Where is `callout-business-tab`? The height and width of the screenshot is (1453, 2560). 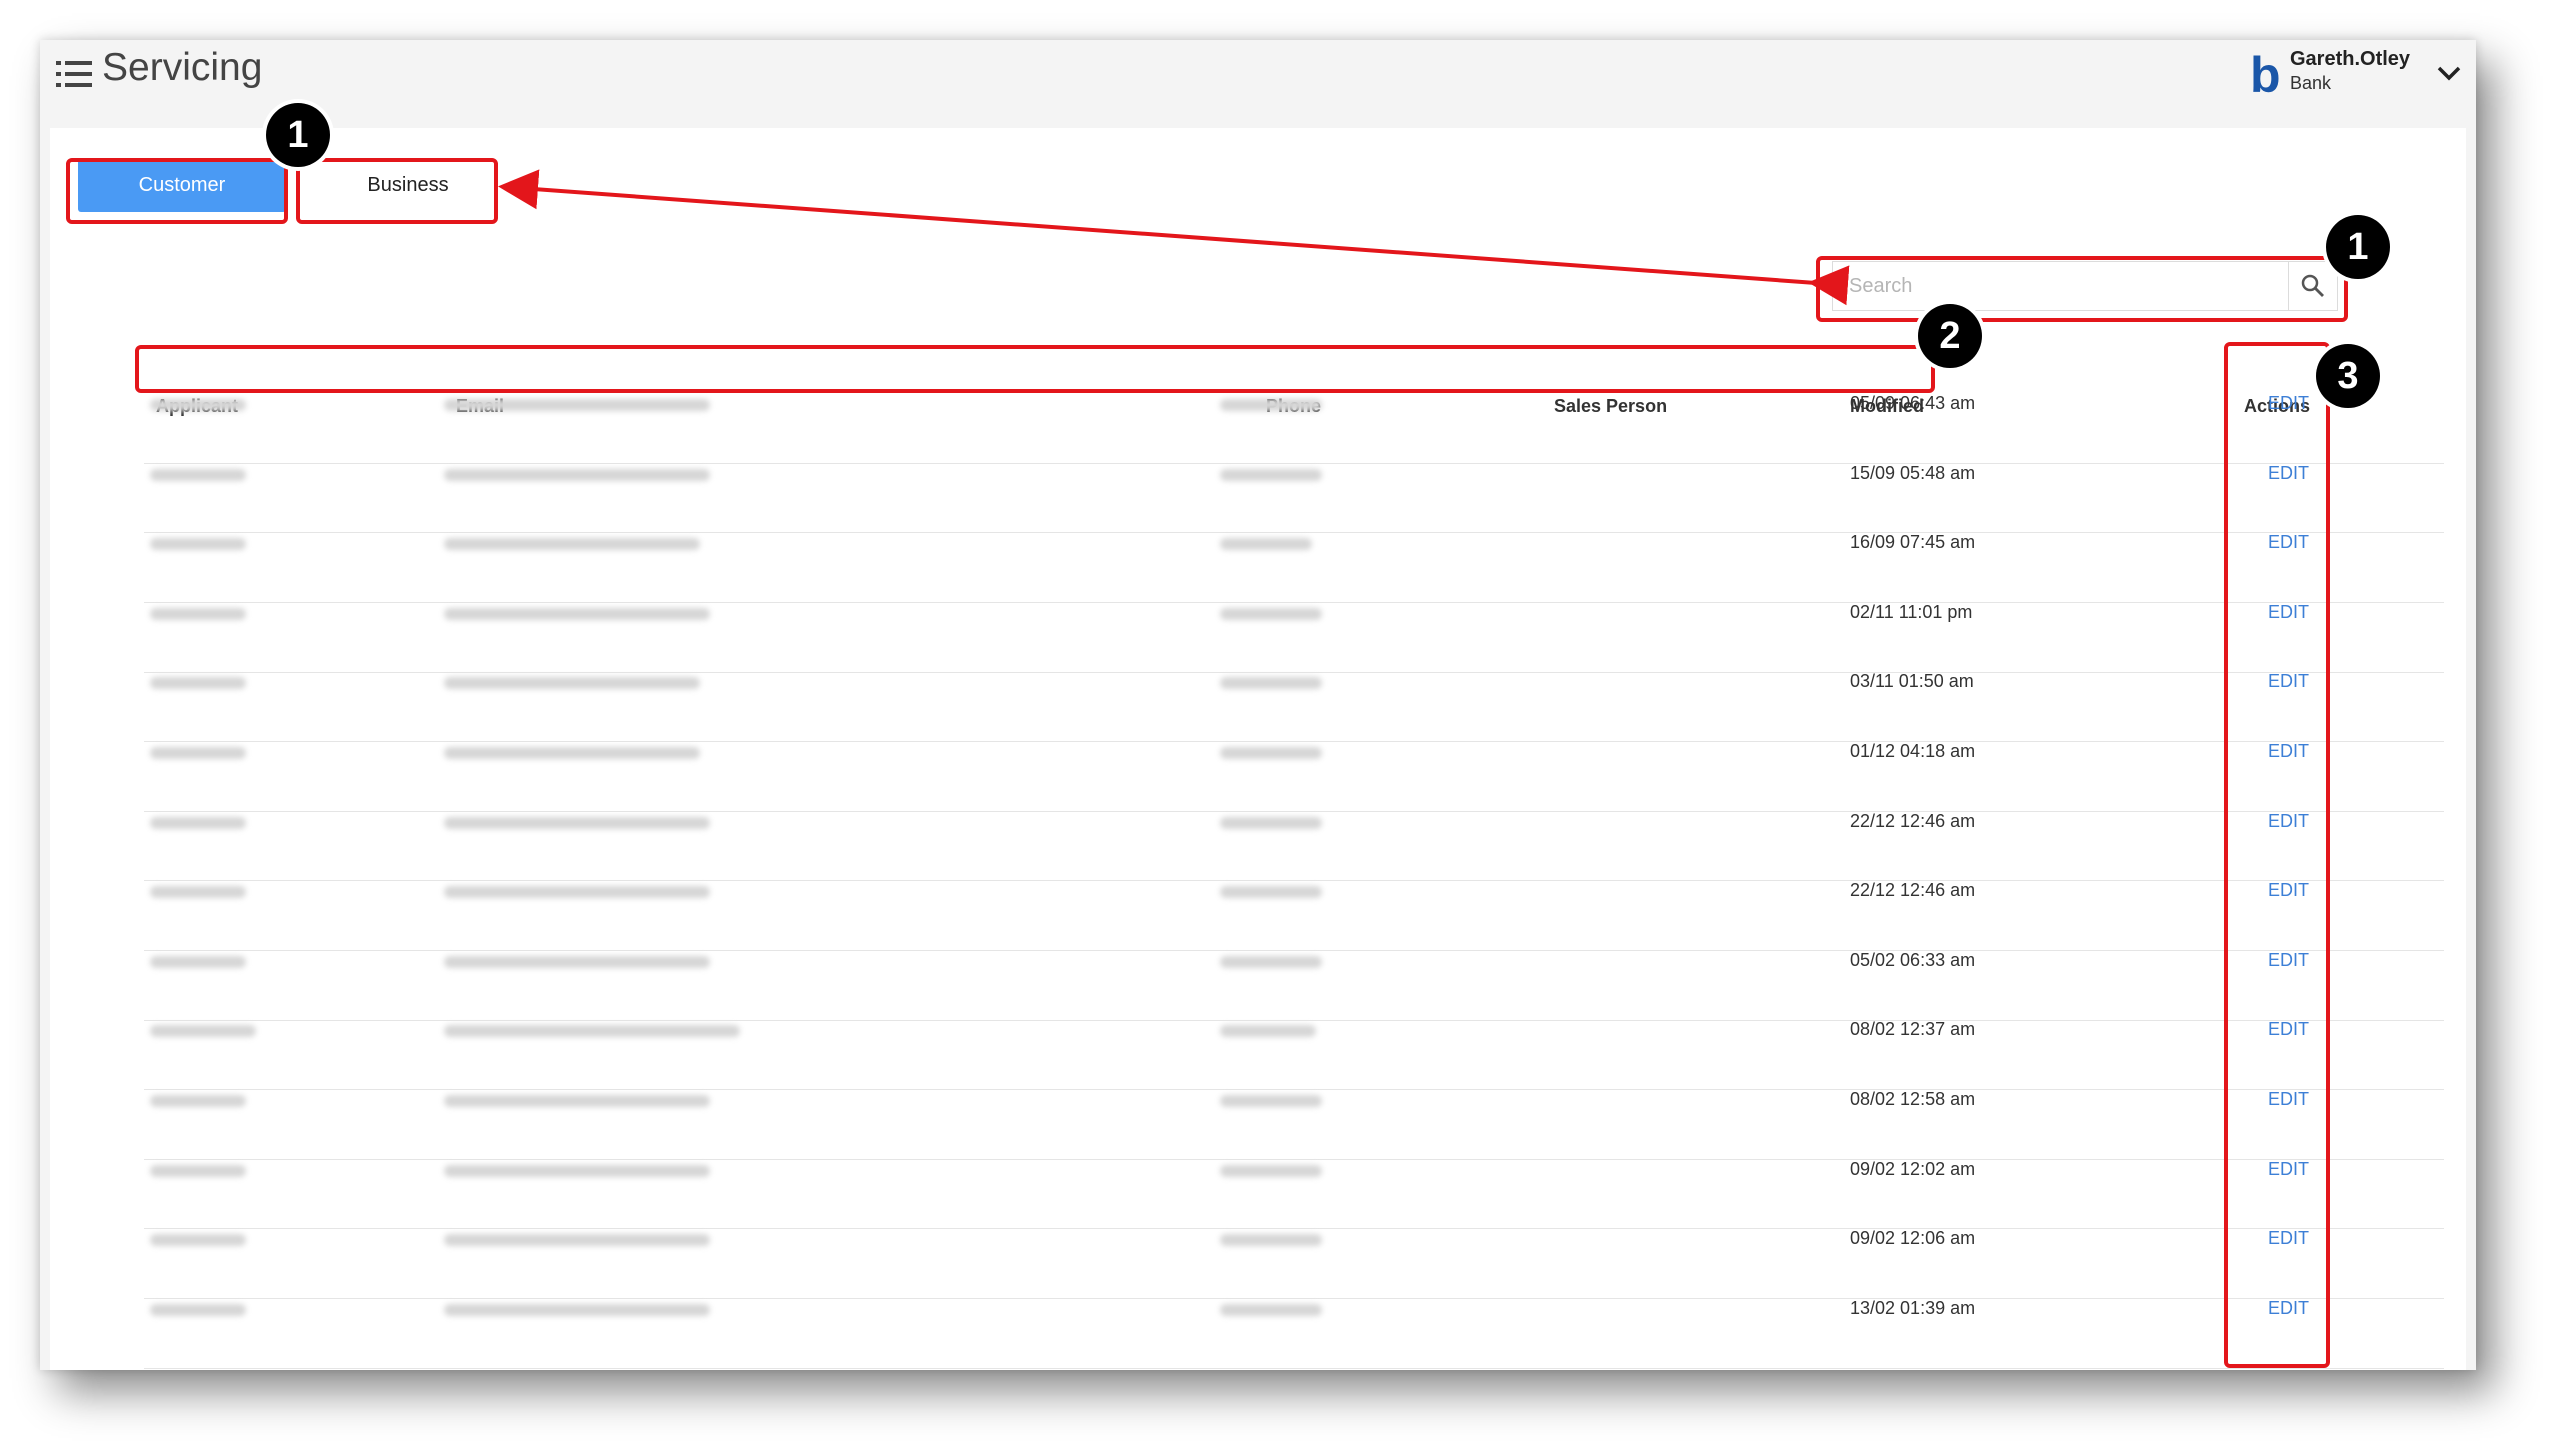 callout-business-tab is located at coordinates (397, 191).